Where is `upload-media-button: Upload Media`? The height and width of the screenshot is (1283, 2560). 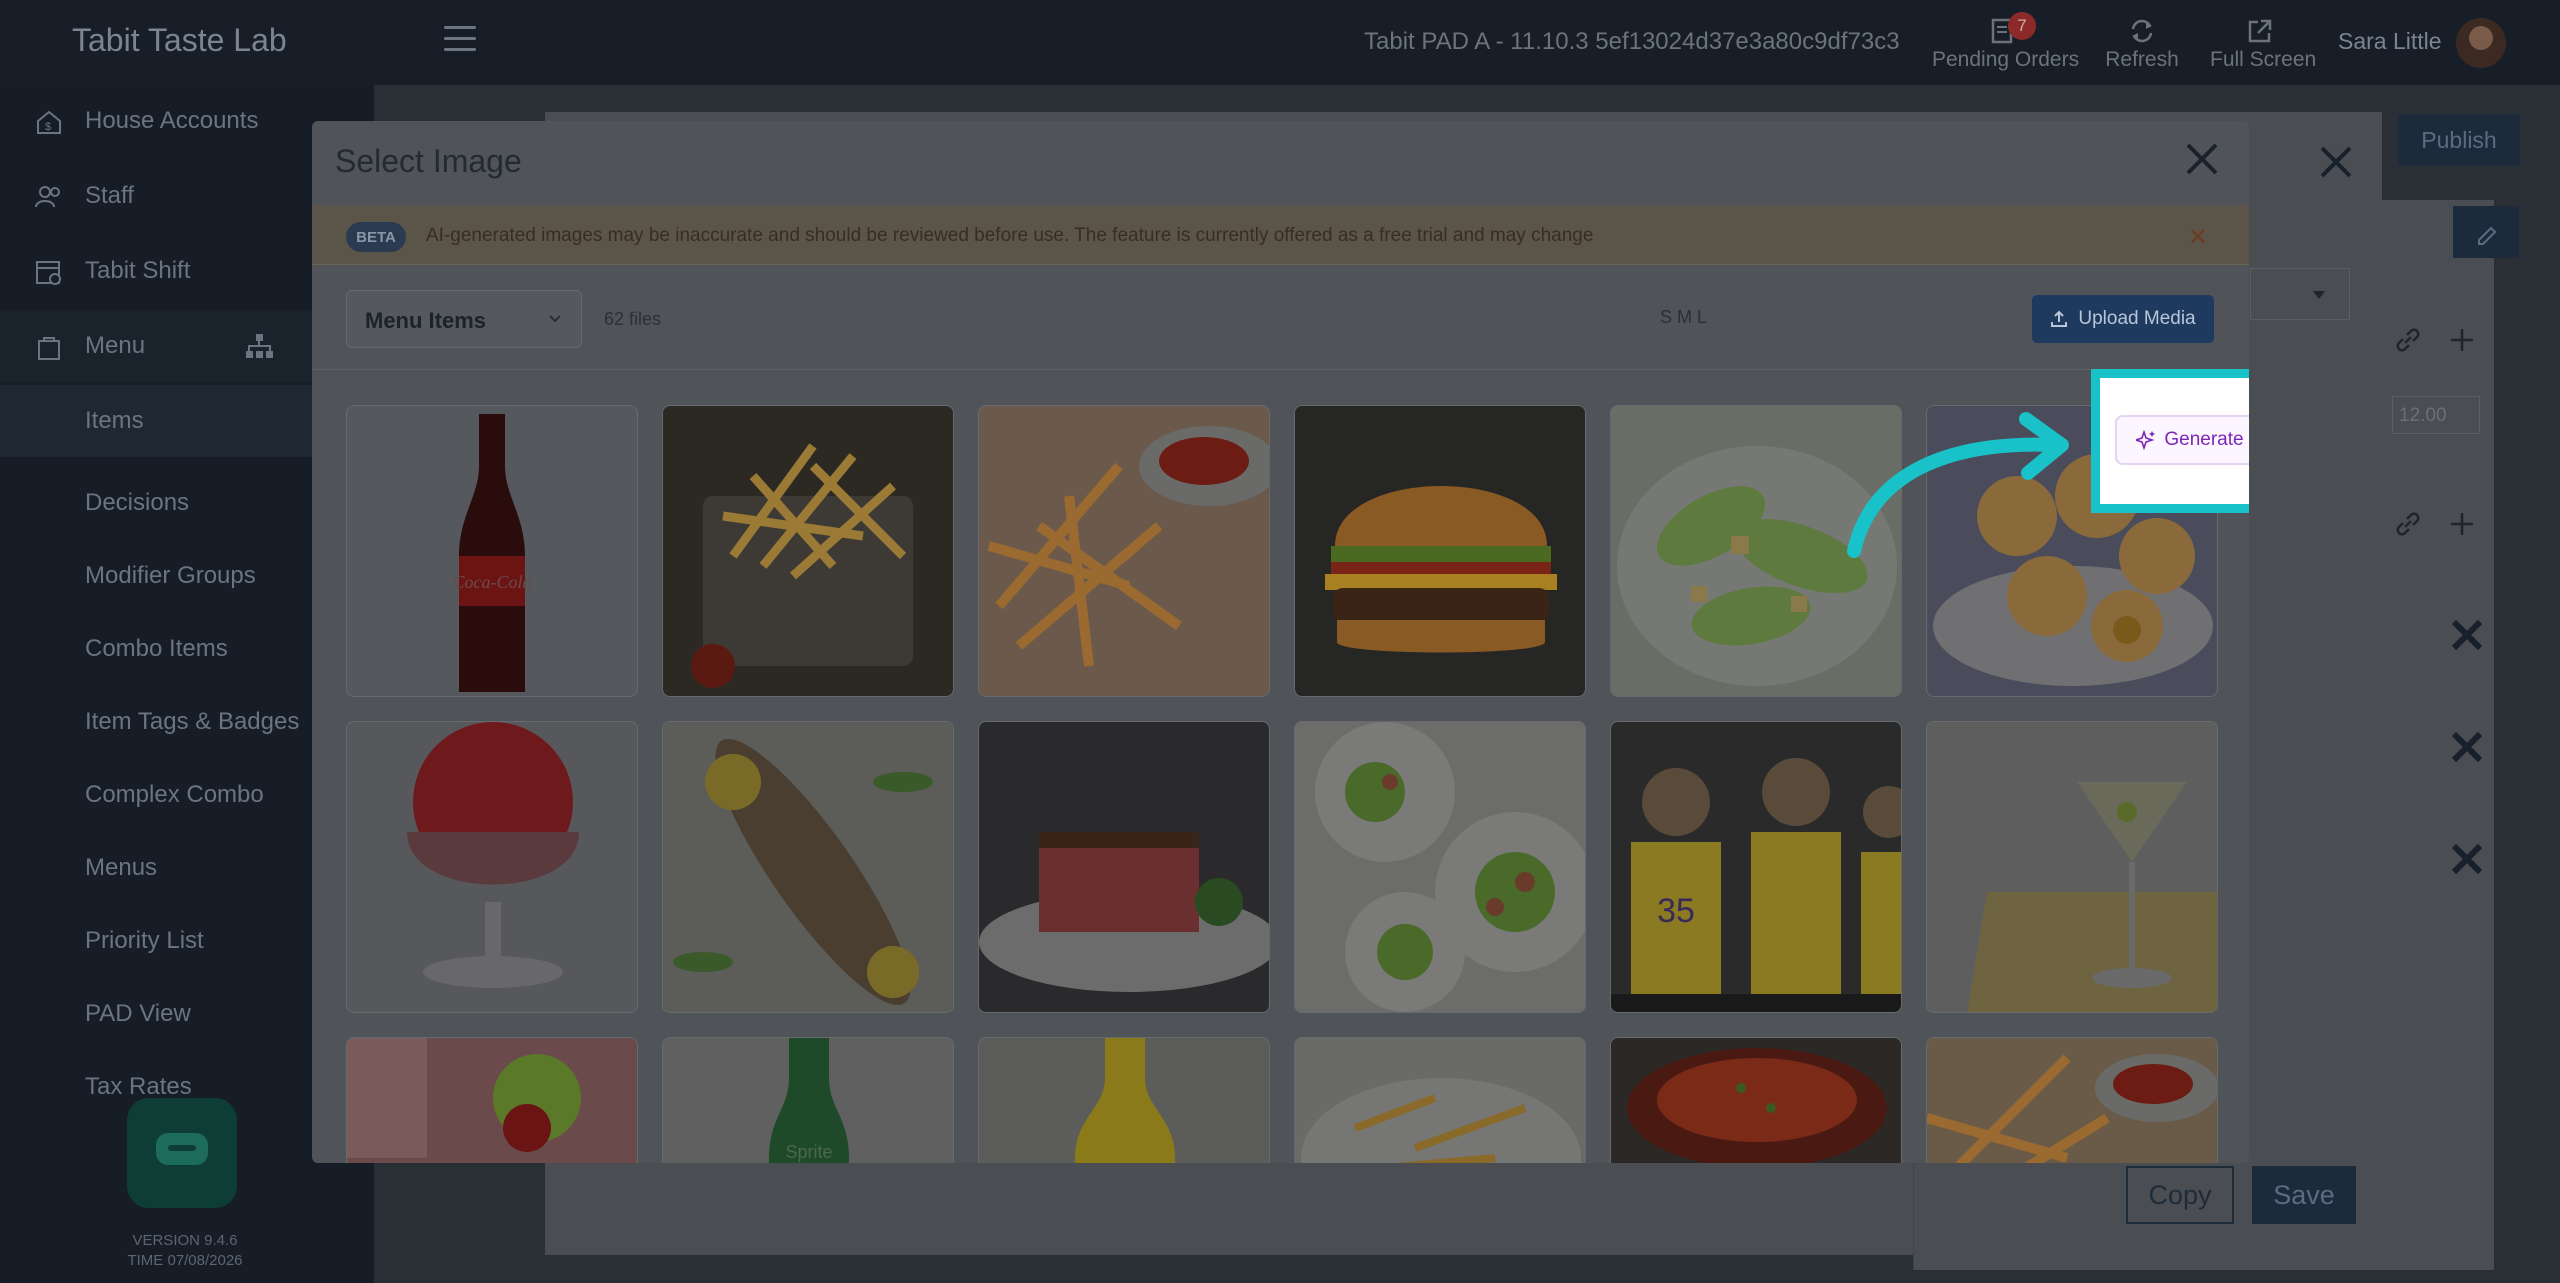
upload-media-button: Upload Media is located at coordinates (2123, 319).